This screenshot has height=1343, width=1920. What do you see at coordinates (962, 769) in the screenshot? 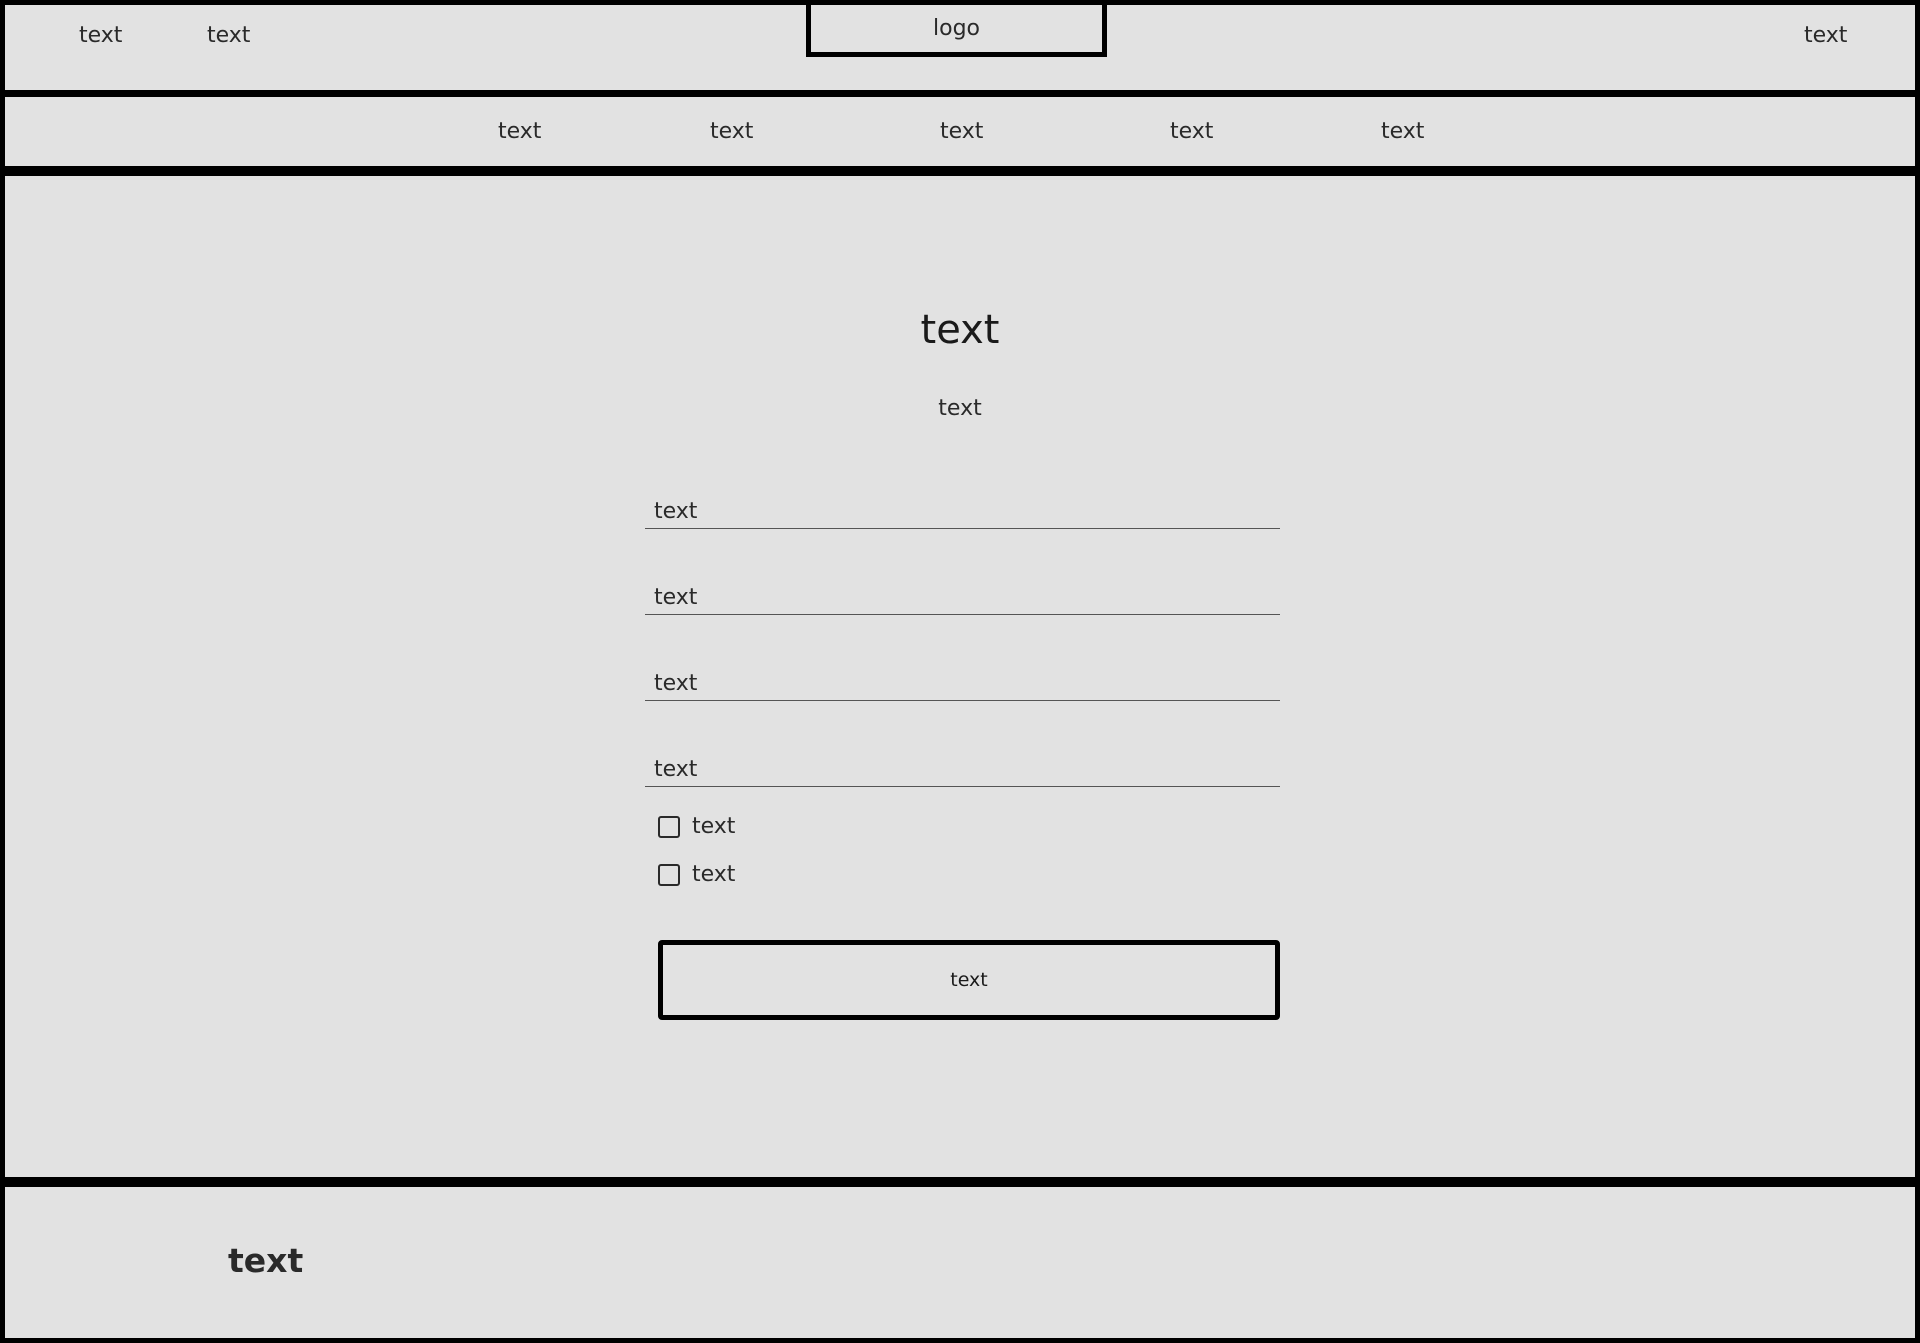
I see `form-field-4: text` at bounding box center [962, 769].